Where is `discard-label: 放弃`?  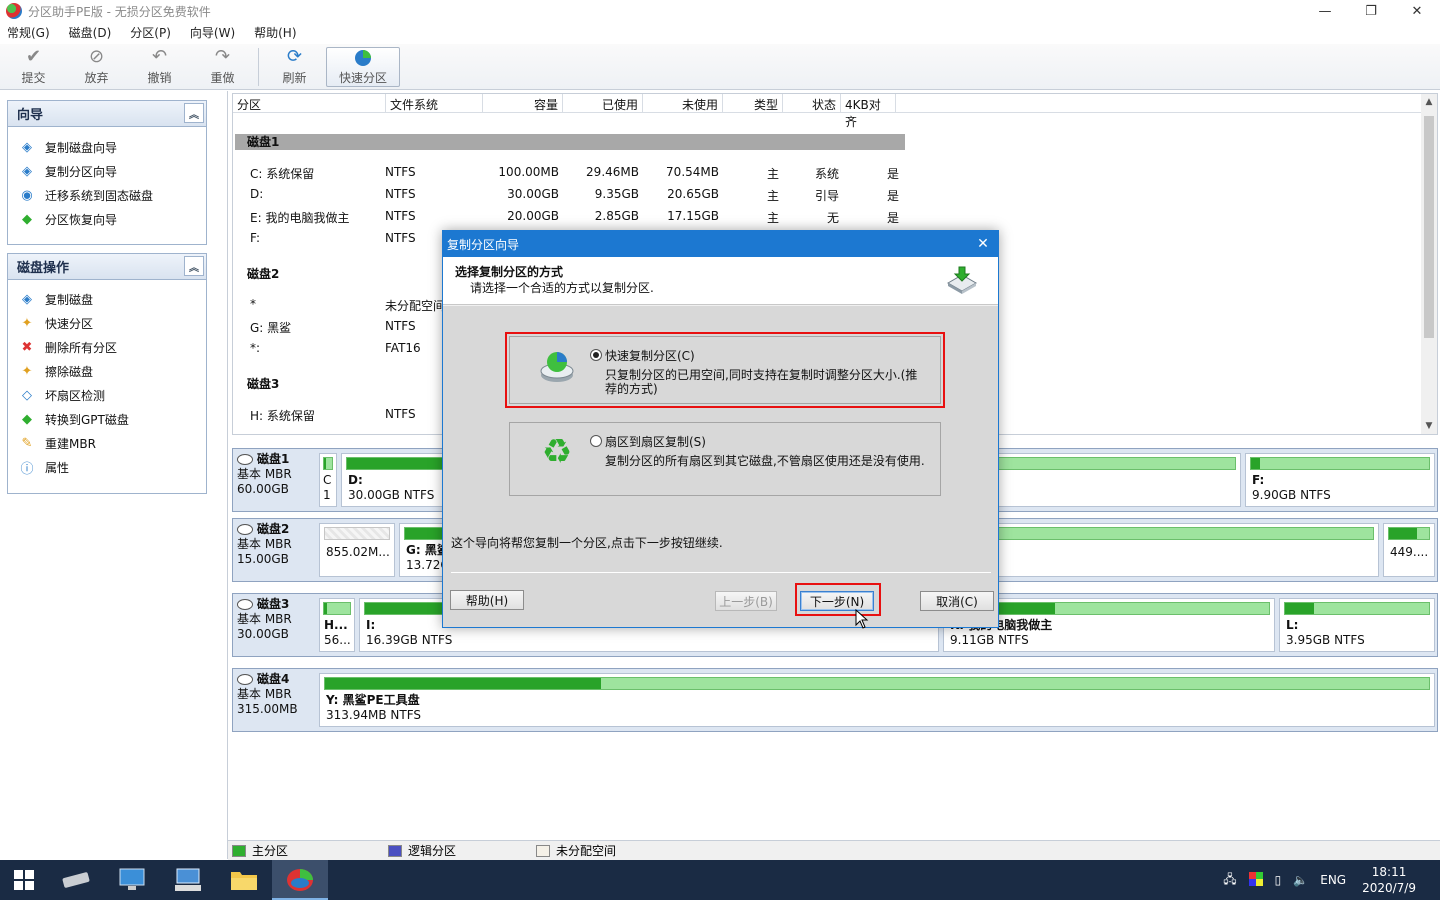 discard-label: 放弃 is located at coordinates (96, 77).